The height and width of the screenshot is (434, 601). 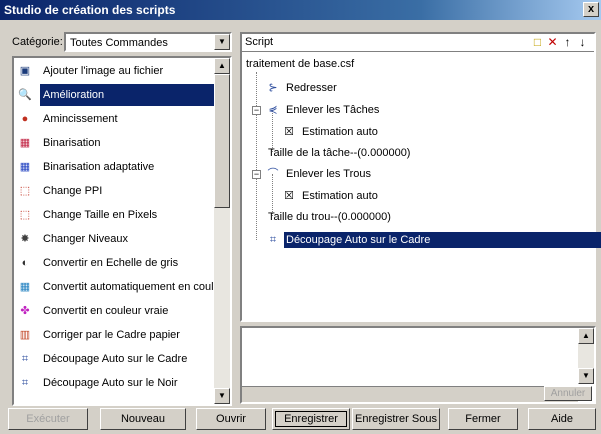 I want to click on save-button: Enregistrer, so click(x=311, y=419).